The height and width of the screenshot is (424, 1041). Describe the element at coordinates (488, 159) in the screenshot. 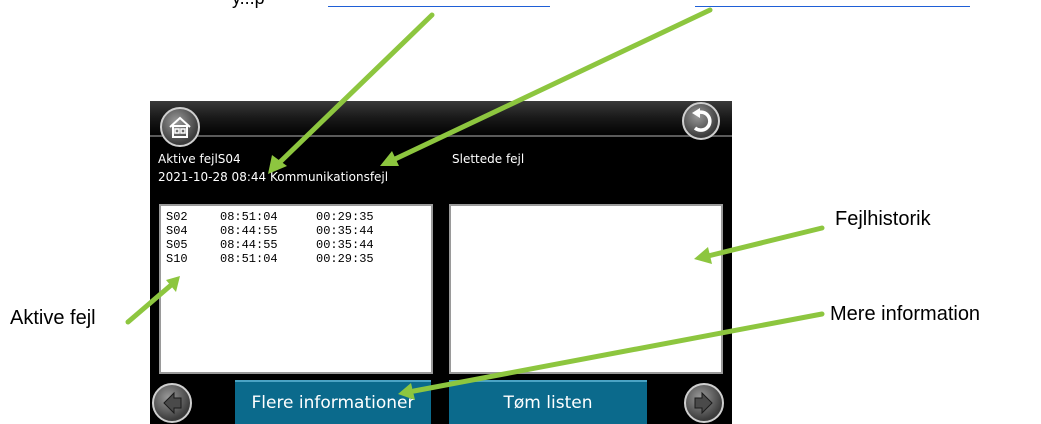

I see `deleted-faults-title: Slettede fejl` at that location.